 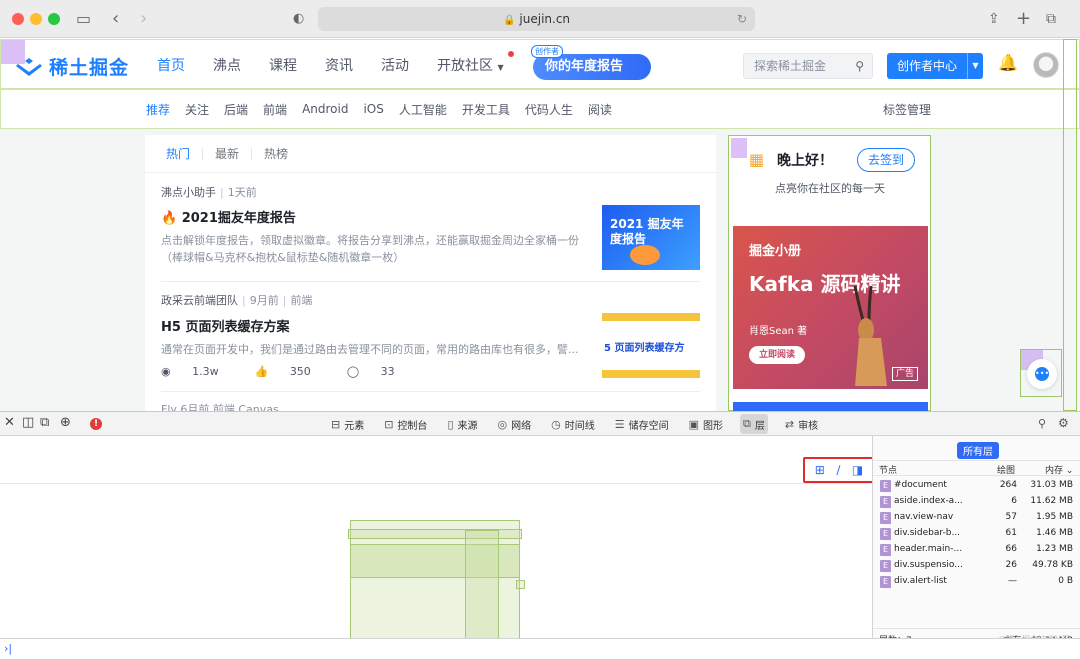 I want to click on sidebar-toggle-icon: ▭, so click(x=83, y=19).